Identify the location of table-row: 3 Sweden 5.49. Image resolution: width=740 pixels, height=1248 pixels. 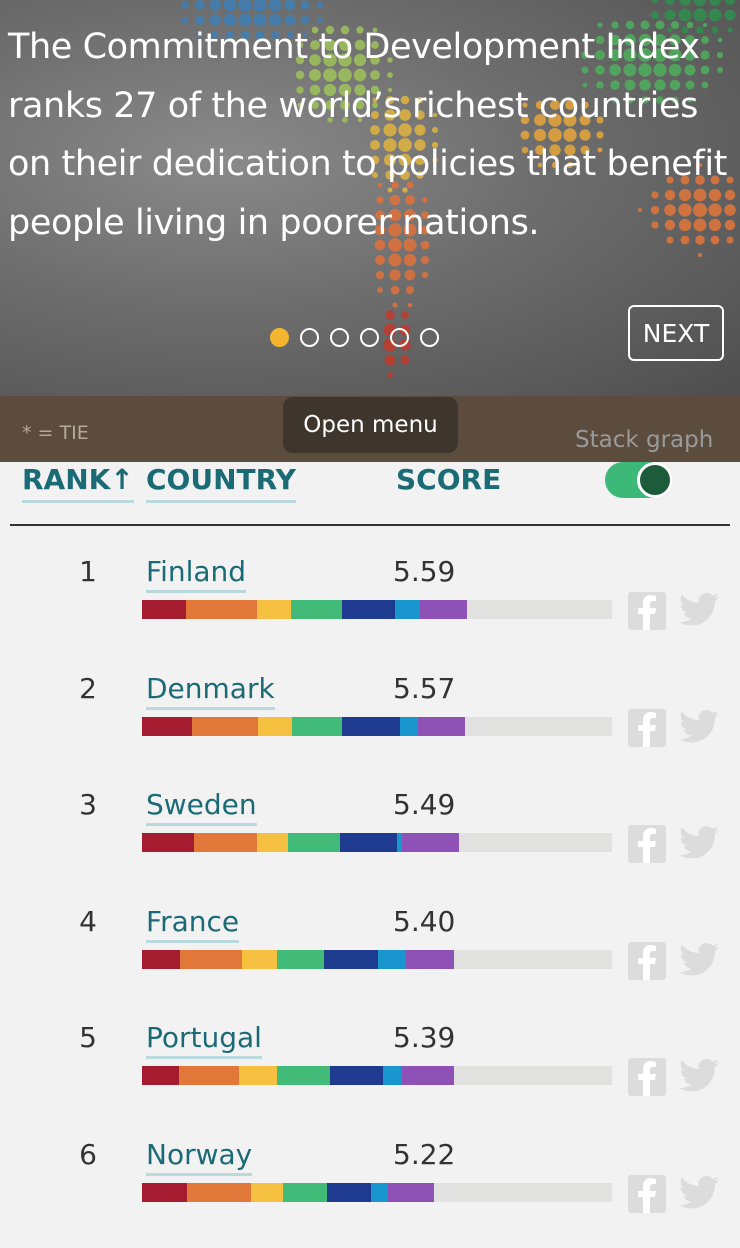
(370, 843).